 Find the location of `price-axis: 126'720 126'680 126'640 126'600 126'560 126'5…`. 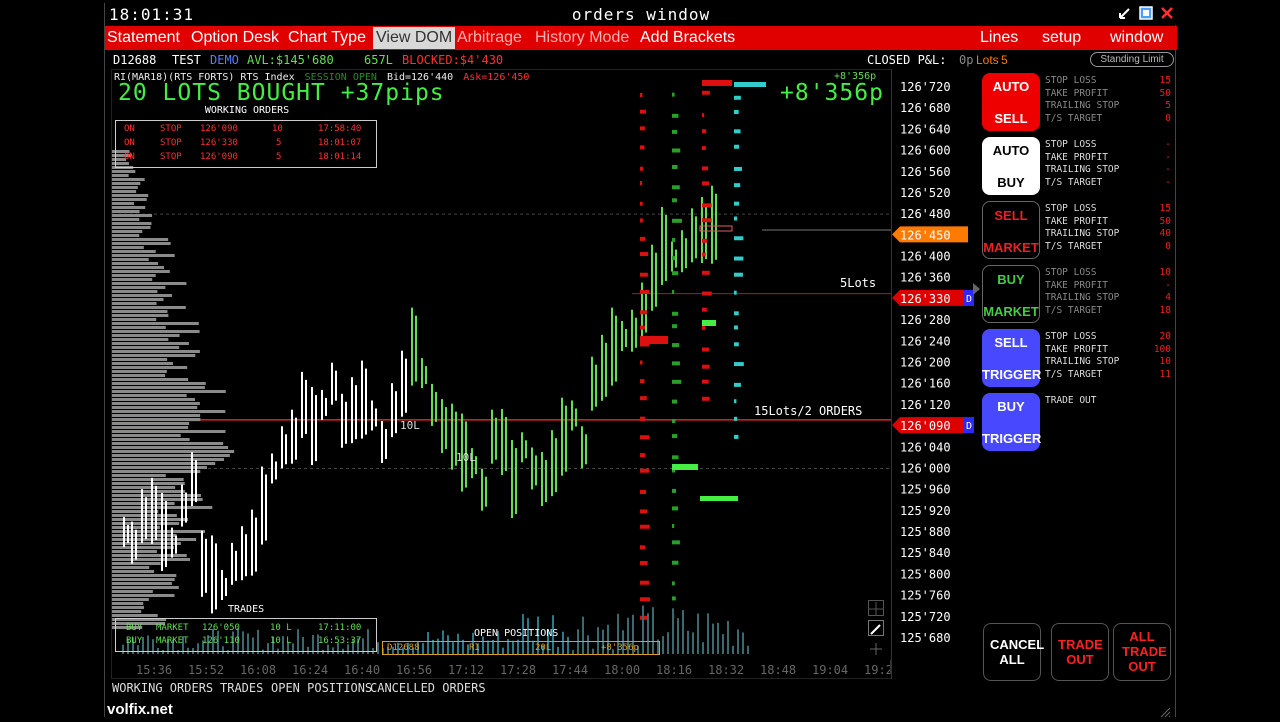

price-axis: 126'720 126'680 126'640 126'600 126'560 126'5… is located at coordinates (932, 374).